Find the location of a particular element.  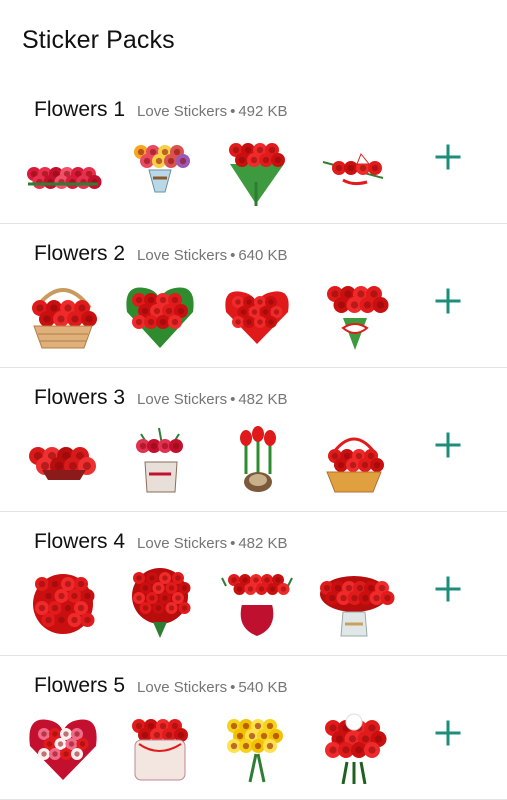

sticker-lily-box is located at coordinates (160, 459).